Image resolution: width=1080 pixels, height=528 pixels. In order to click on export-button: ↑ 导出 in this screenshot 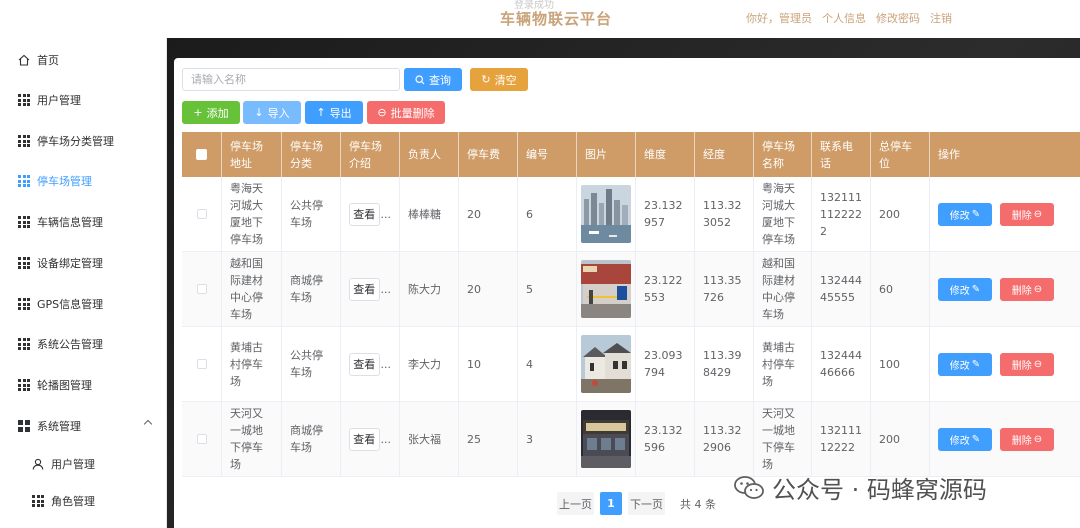, I will do `click(334, 112)`.